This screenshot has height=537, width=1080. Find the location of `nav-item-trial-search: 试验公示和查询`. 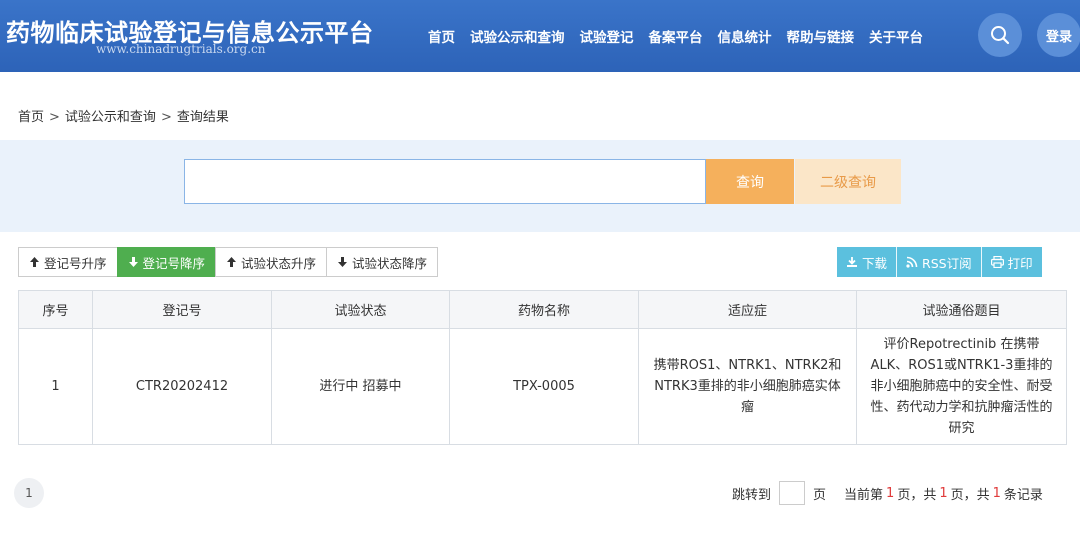

nav-item-trial-search: 试验公示和查询 is located at coordinates (517, 36).